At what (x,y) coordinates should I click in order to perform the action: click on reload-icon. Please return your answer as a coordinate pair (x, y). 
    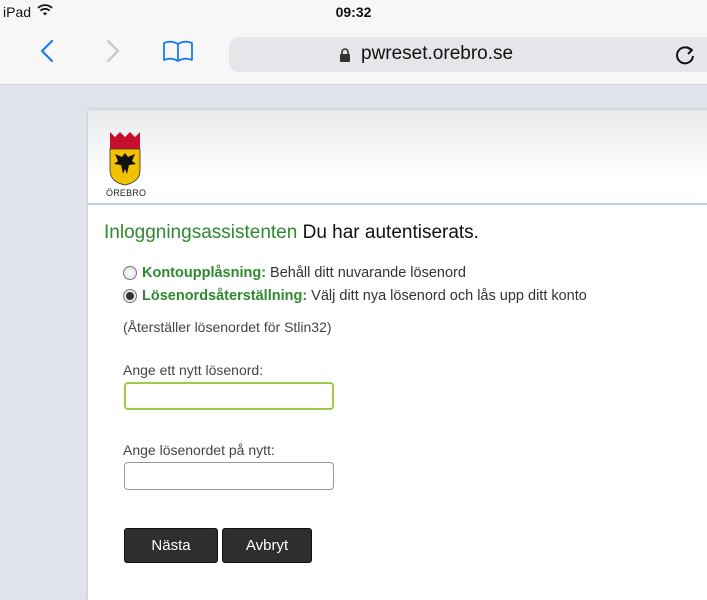
    Looking at the image, I should click on (685, 55).